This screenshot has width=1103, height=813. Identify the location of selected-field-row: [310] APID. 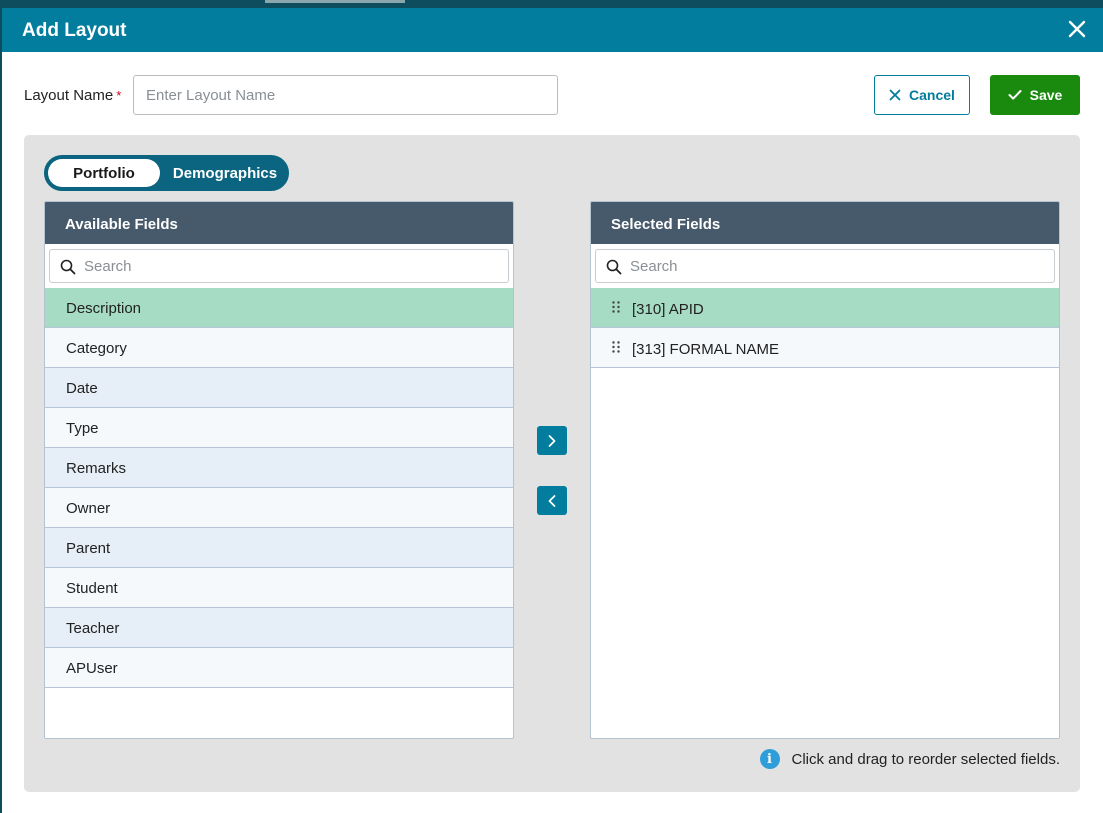
(825, 308).